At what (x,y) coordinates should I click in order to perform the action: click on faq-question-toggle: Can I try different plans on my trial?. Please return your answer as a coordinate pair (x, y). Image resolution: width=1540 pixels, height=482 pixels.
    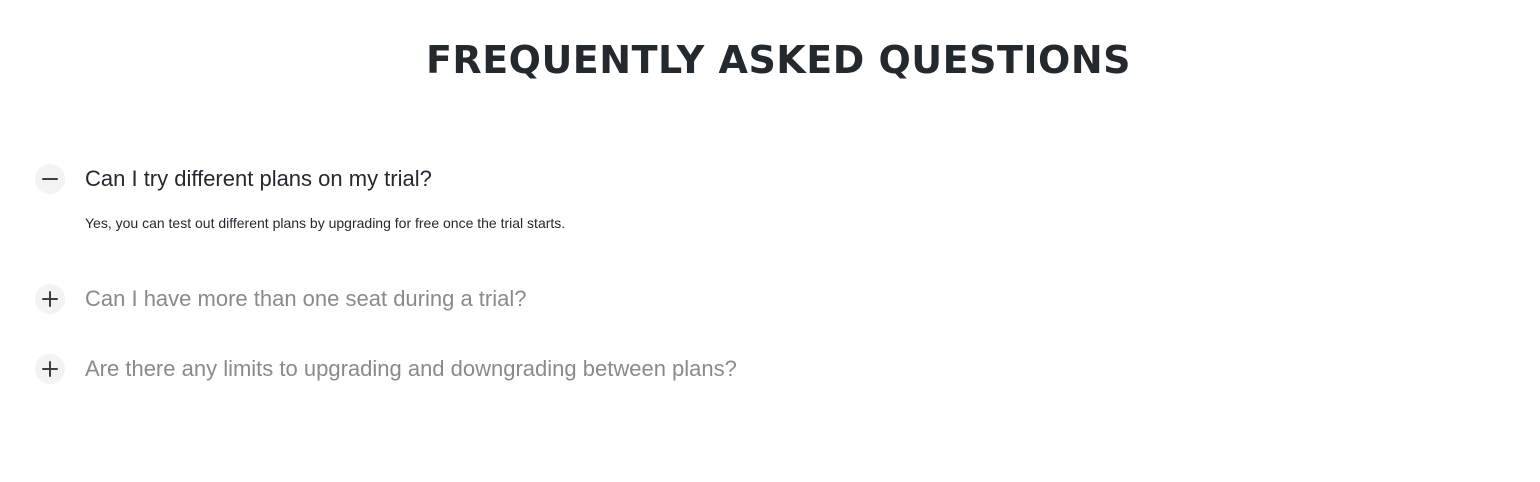
    Looking at the image, I should click on (300, 179).